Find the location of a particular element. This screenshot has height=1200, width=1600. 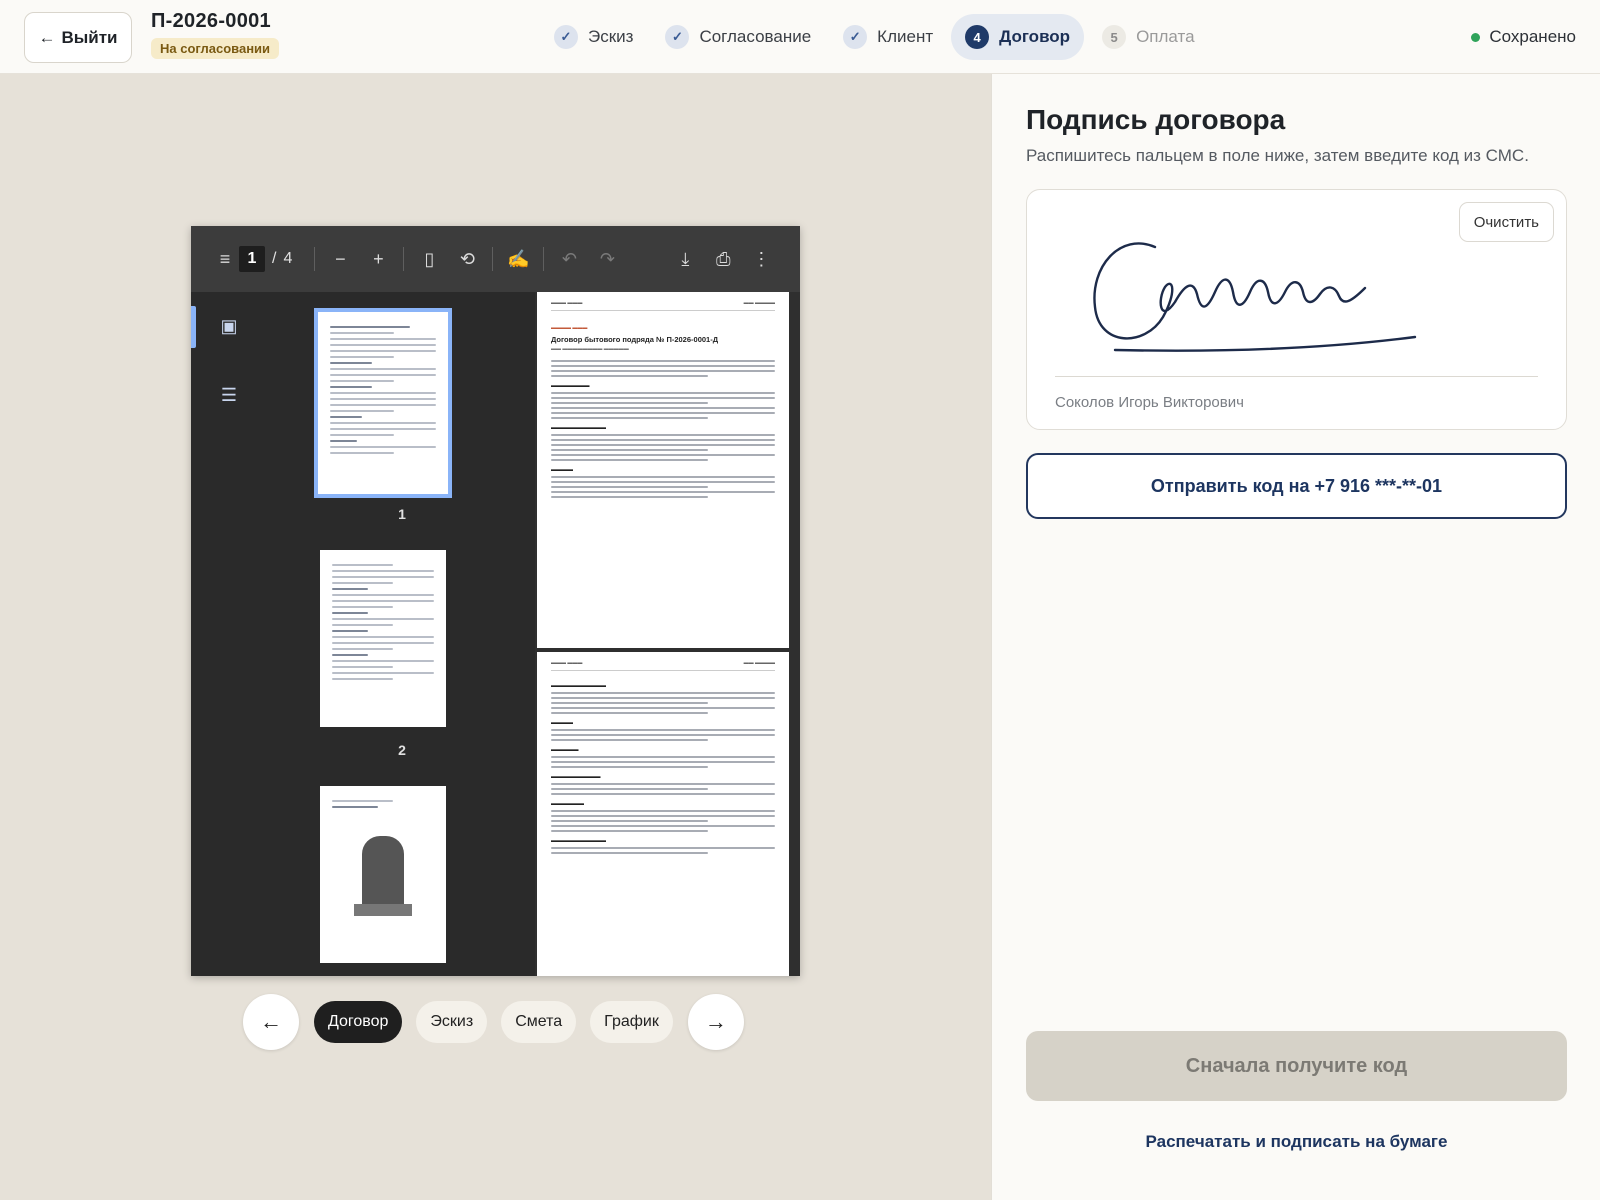

redo-icon: ↷ is located at coordinates (607, 259).